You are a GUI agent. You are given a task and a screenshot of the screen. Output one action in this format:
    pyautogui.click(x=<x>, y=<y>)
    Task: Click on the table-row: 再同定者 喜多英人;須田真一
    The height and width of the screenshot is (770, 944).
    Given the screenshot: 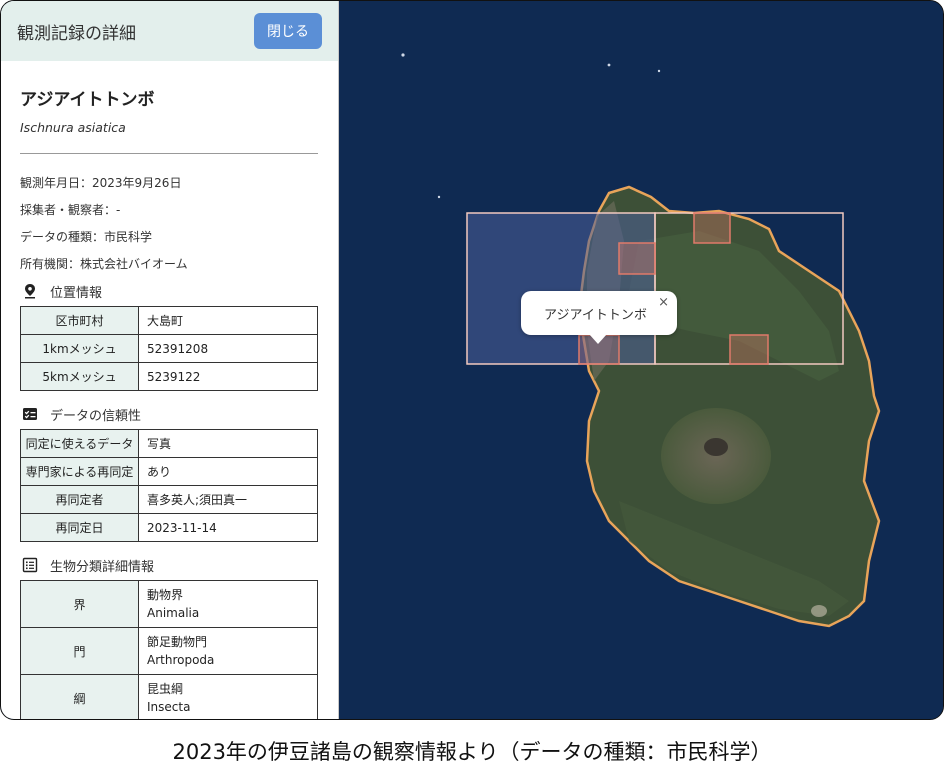 What is the action you would take?
    pyautogui.click(x=169, y=499)
    